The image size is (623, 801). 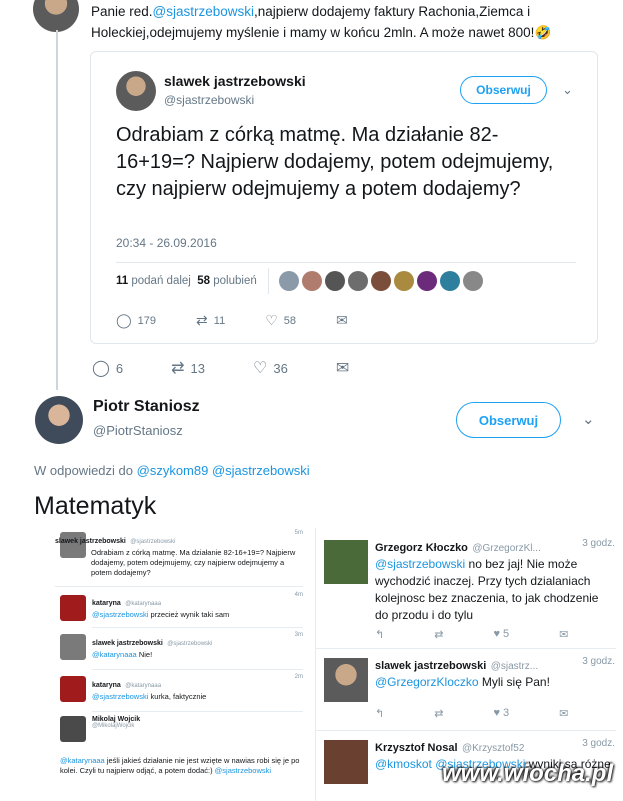 What do you see at coordinates (210, 320) in the screenshot?
I see `retweet-button: ⇄ 11` at bounding box center [210, 320].